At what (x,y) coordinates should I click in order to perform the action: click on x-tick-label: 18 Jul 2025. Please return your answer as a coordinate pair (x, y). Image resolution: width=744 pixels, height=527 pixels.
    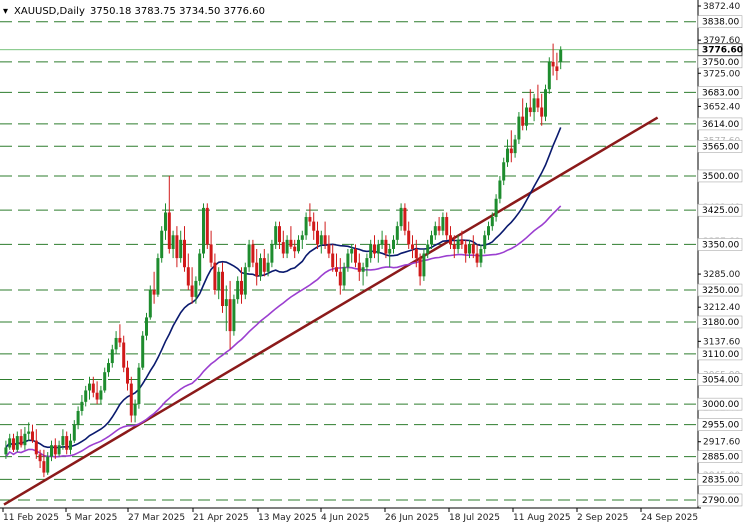
    Looking at the image, I should click on (474, 518).